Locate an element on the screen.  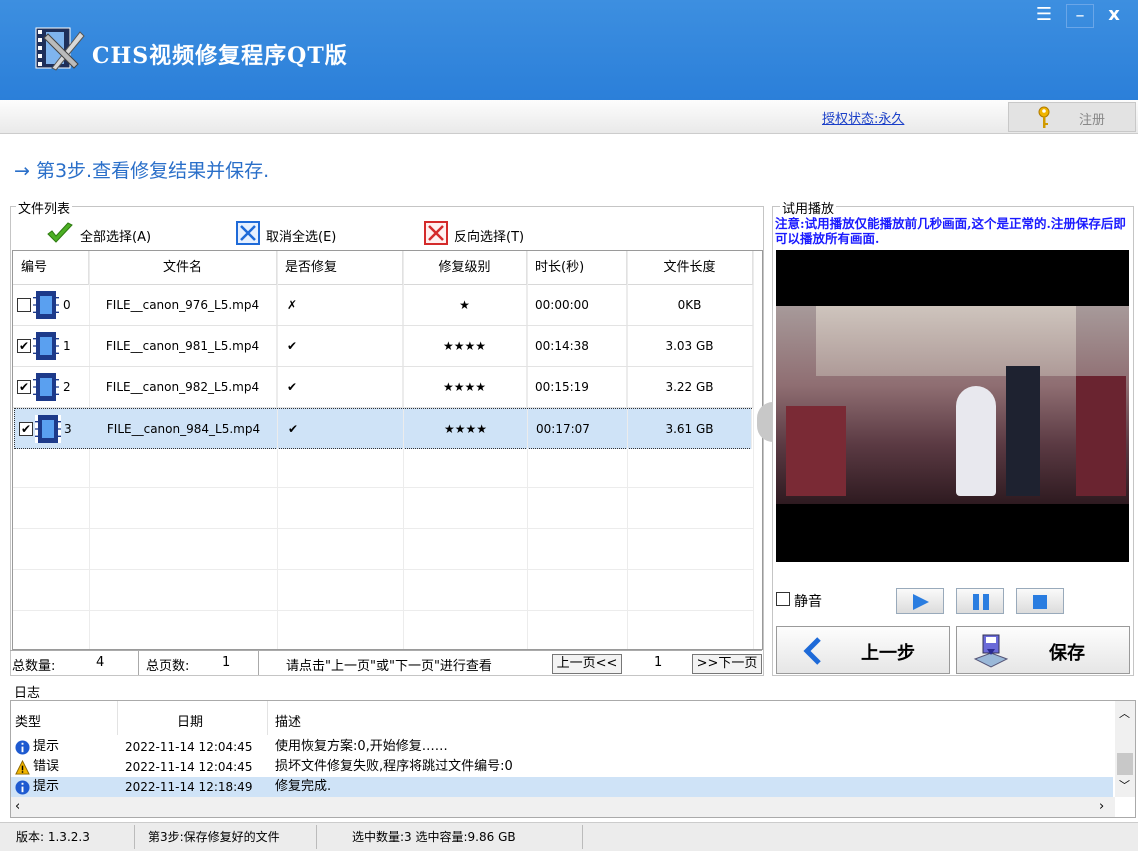
log-group-label: 日志 is located at coordinates (27, 693).